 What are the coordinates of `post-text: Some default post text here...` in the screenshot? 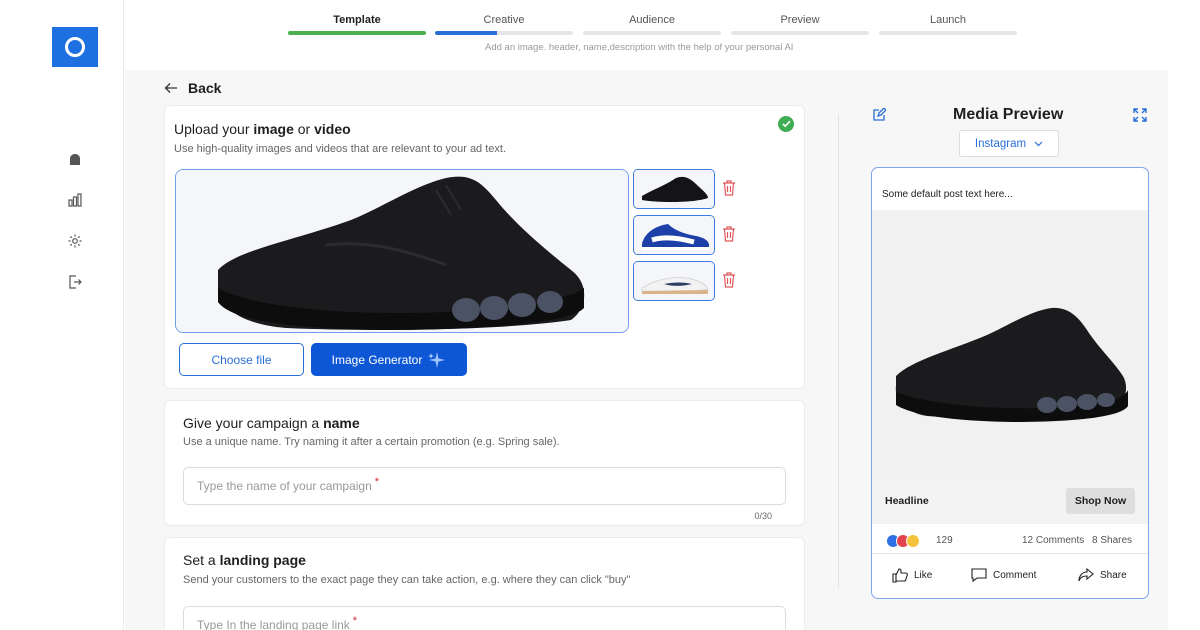 It's located at (947, 194).